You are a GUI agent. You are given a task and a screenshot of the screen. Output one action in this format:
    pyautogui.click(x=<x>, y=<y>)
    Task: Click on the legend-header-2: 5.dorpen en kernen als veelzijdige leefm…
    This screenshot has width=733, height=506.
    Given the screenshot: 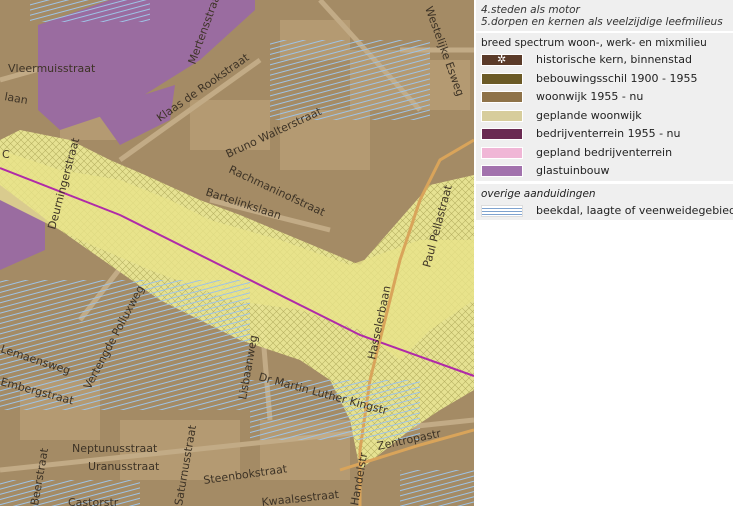 What is the action you would take?
    pyautogui.click(x=602, y=22)
    